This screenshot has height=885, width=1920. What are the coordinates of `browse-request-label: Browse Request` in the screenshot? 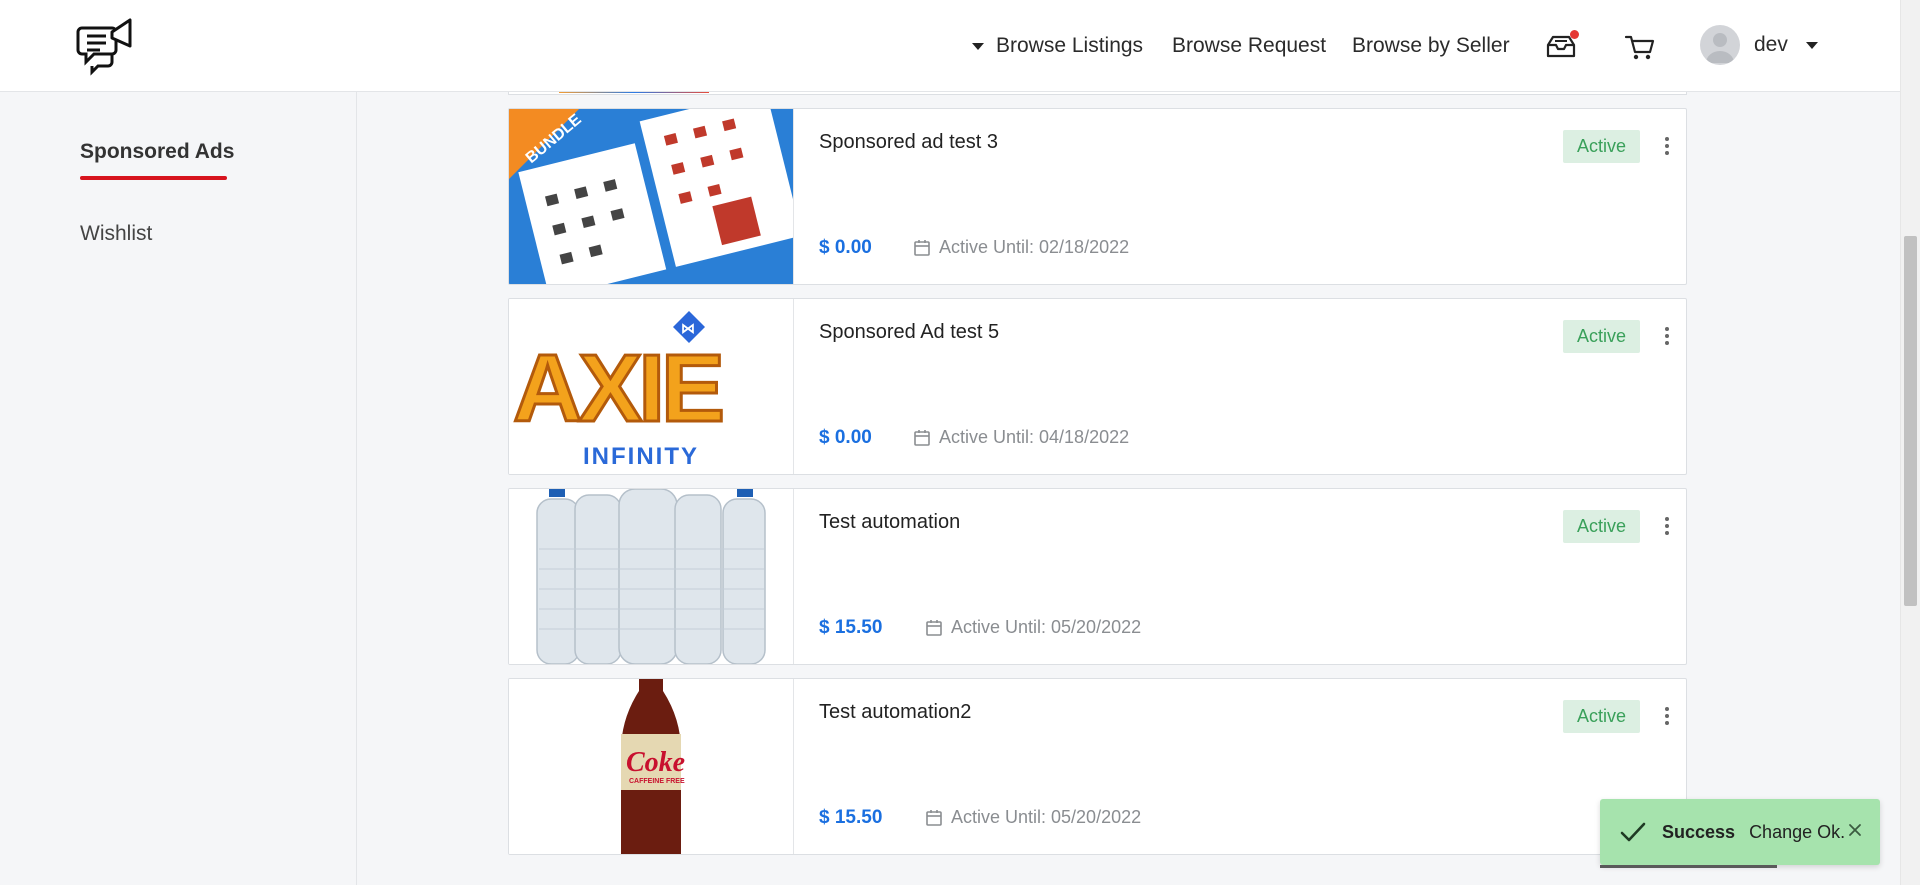 It's located at (1249, 45).